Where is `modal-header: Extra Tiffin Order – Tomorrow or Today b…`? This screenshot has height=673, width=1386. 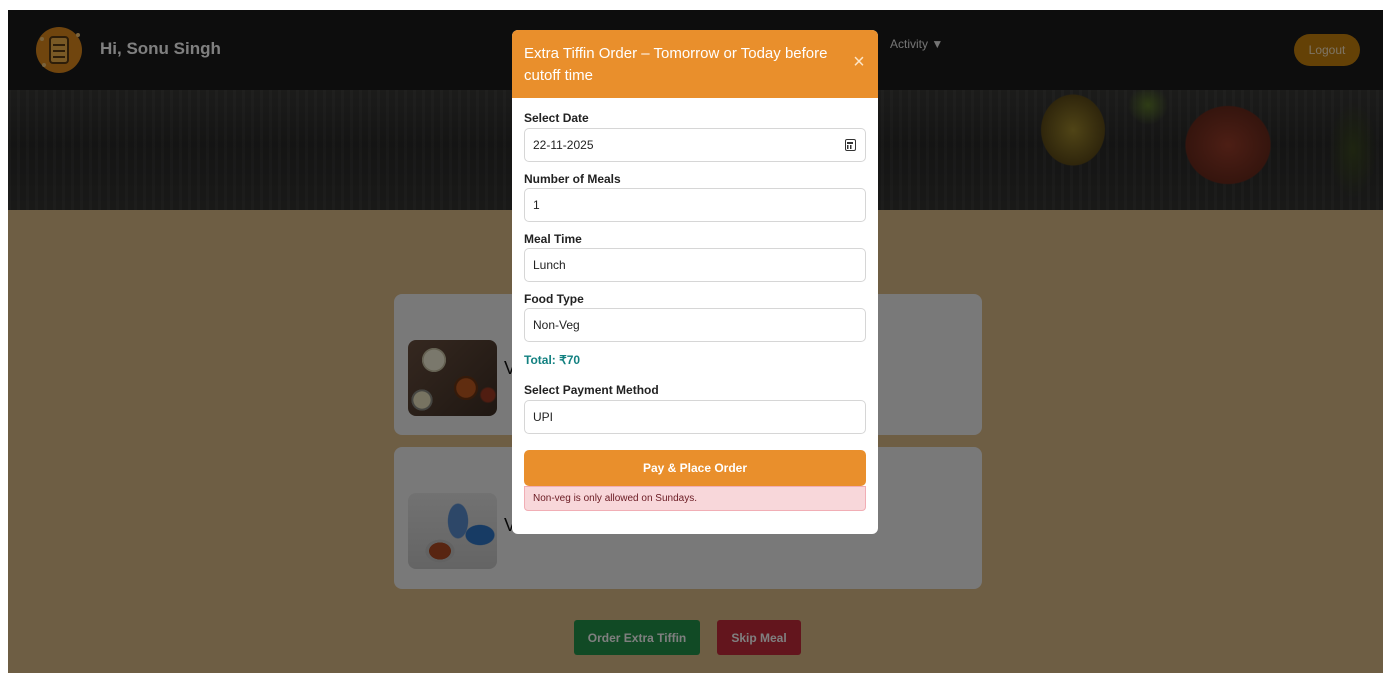
modal-header: Extra Tiffin Order – Tomorrow or Today b… is located at coordinates (695, 64).